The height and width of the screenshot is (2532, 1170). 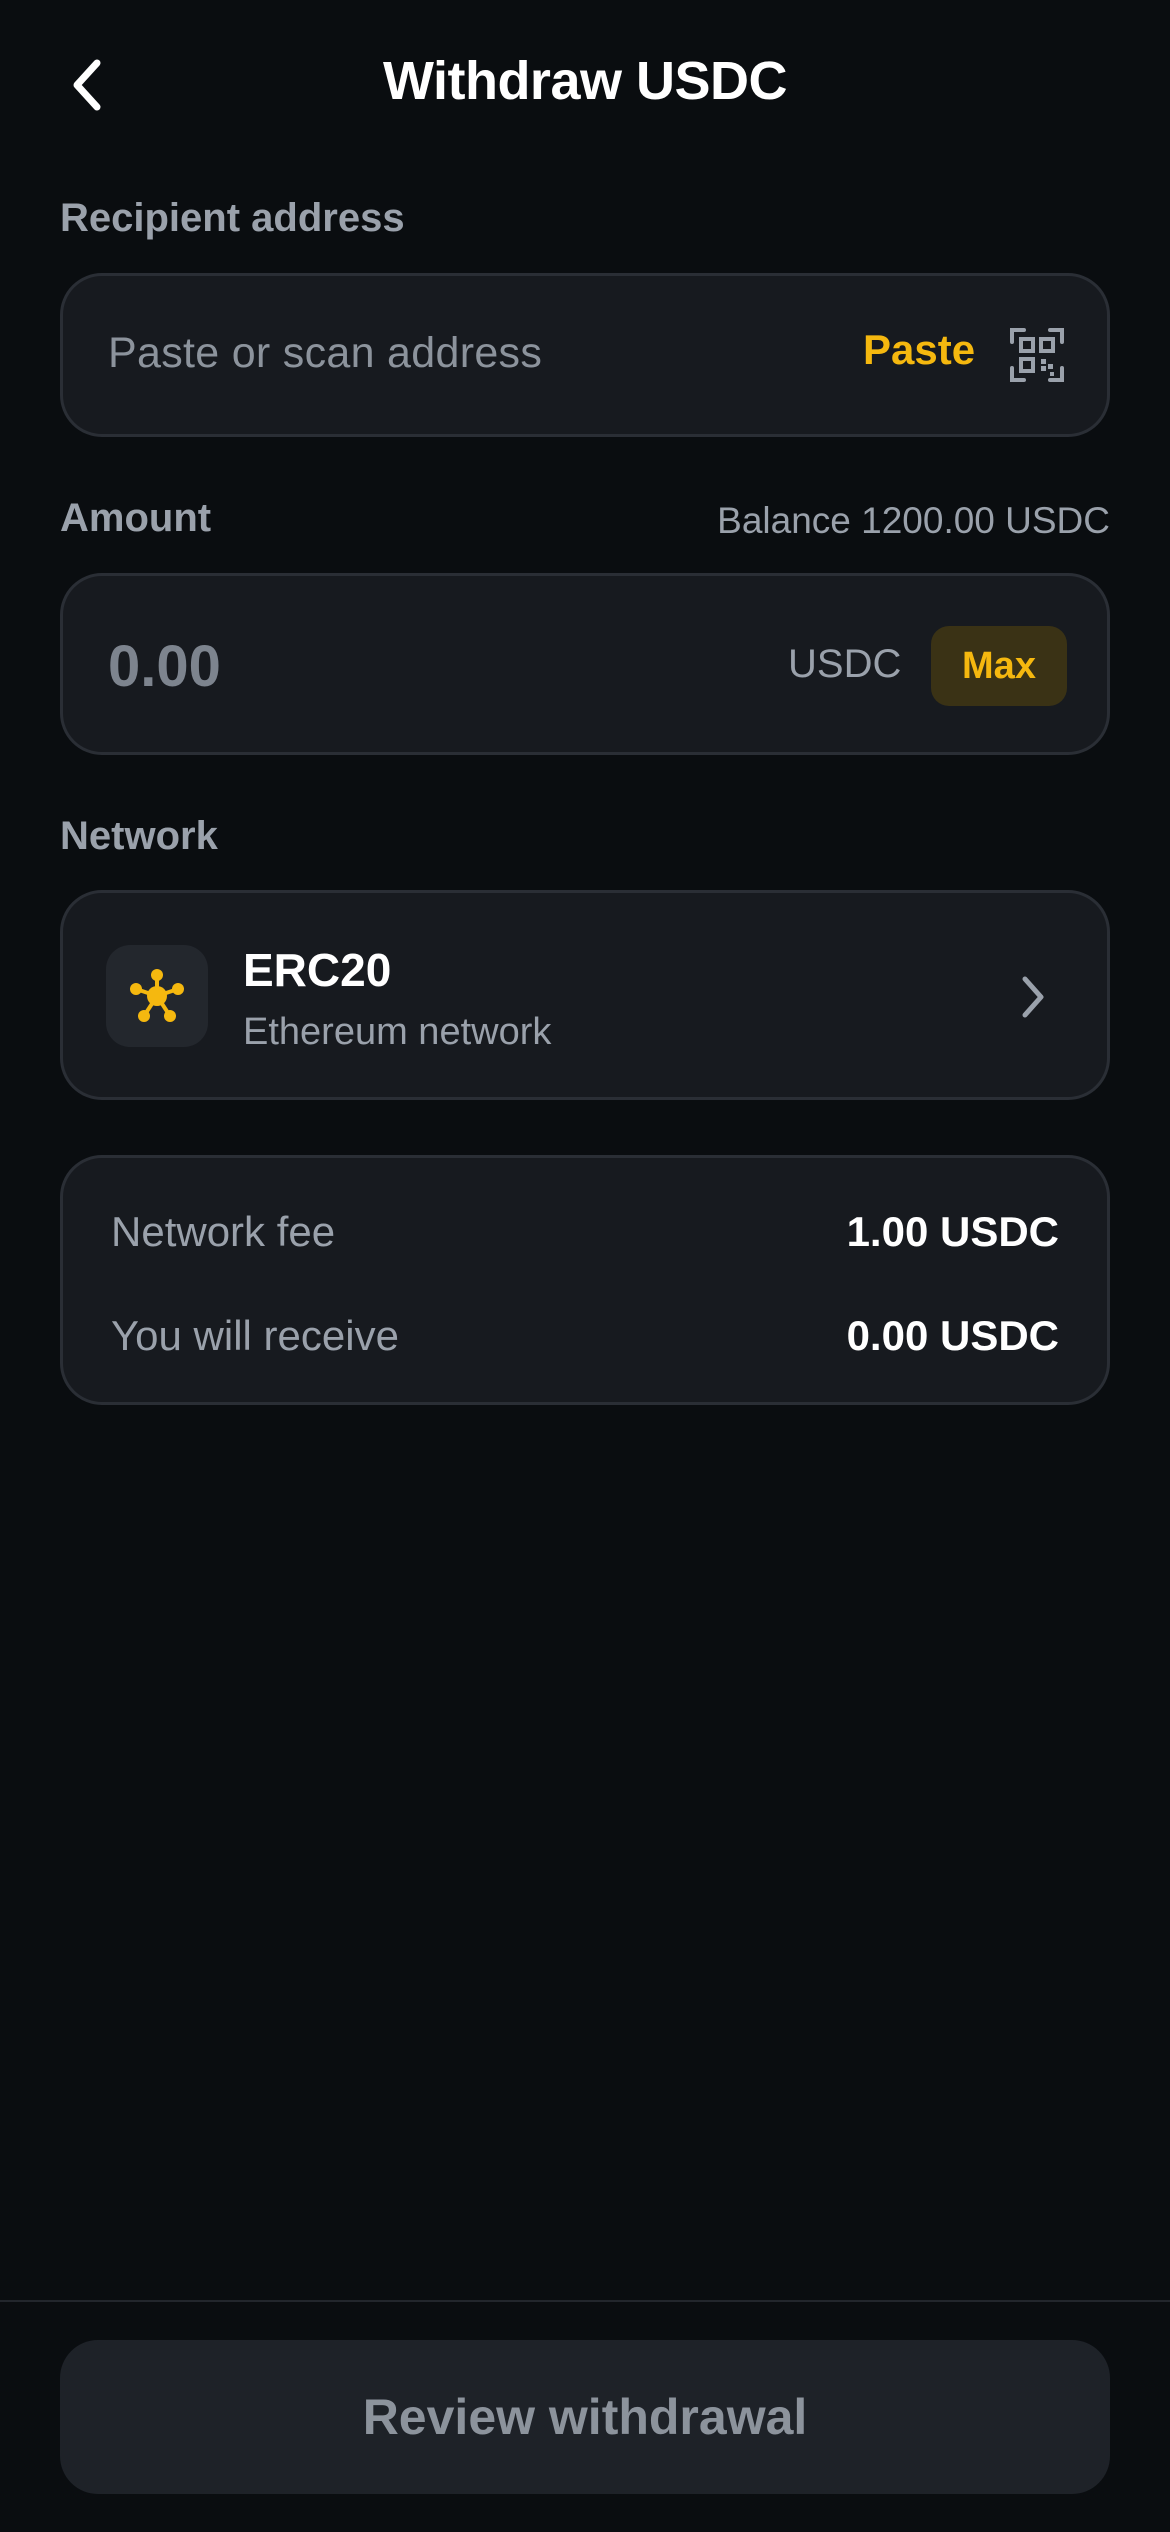 I want to click on address-placeholder: Paste or scan address, so click(x=325, y=353).